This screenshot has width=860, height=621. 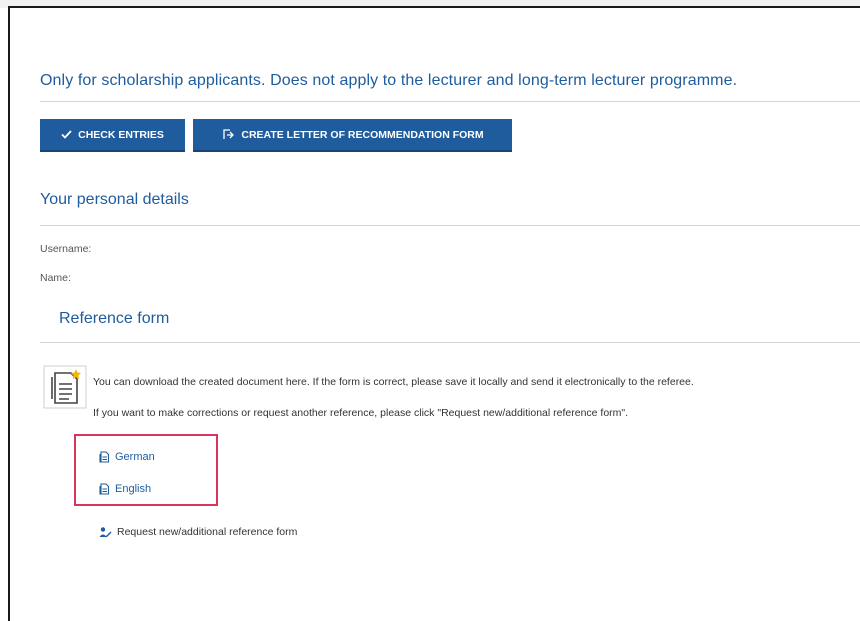 I want to click on frame-border-left, so click(x=9, y=313).